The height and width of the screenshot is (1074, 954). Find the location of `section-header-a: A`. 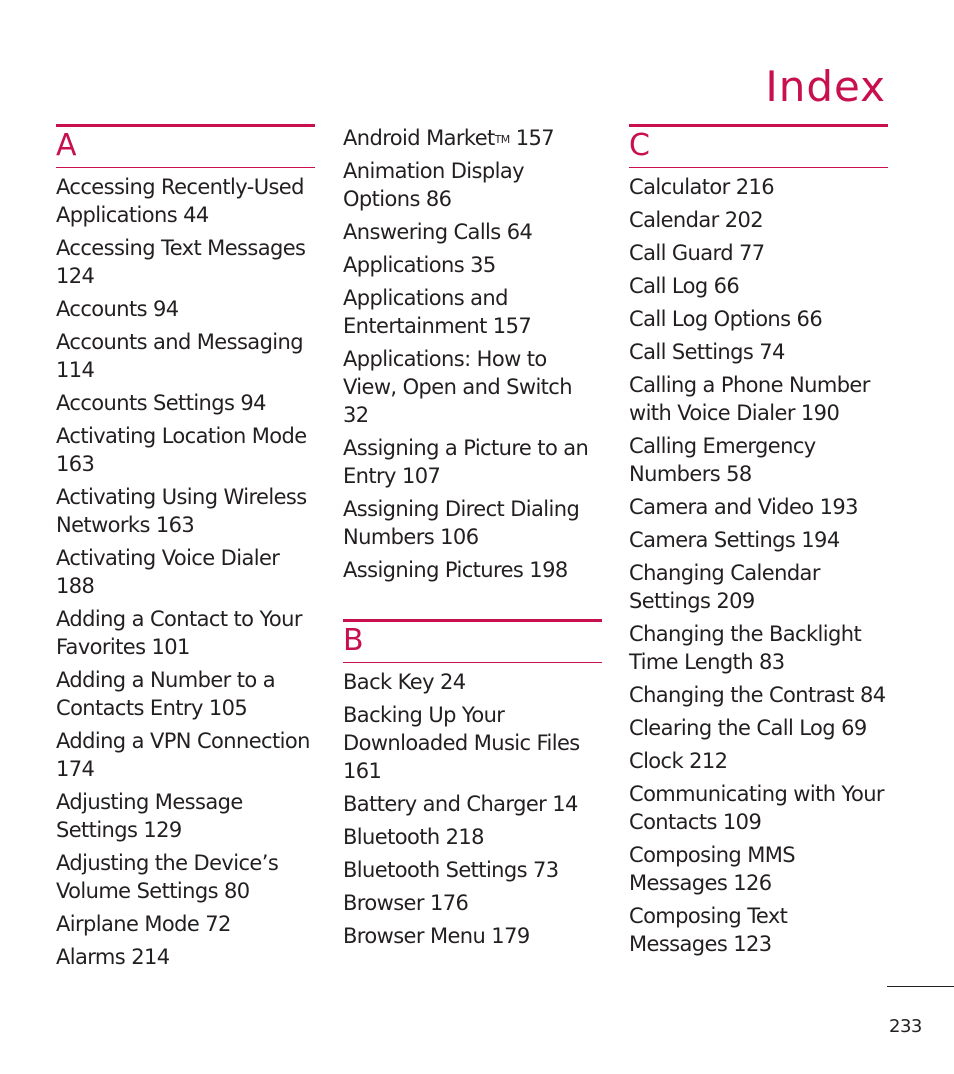

section-header-a: A is located at coordinates (185, 146).